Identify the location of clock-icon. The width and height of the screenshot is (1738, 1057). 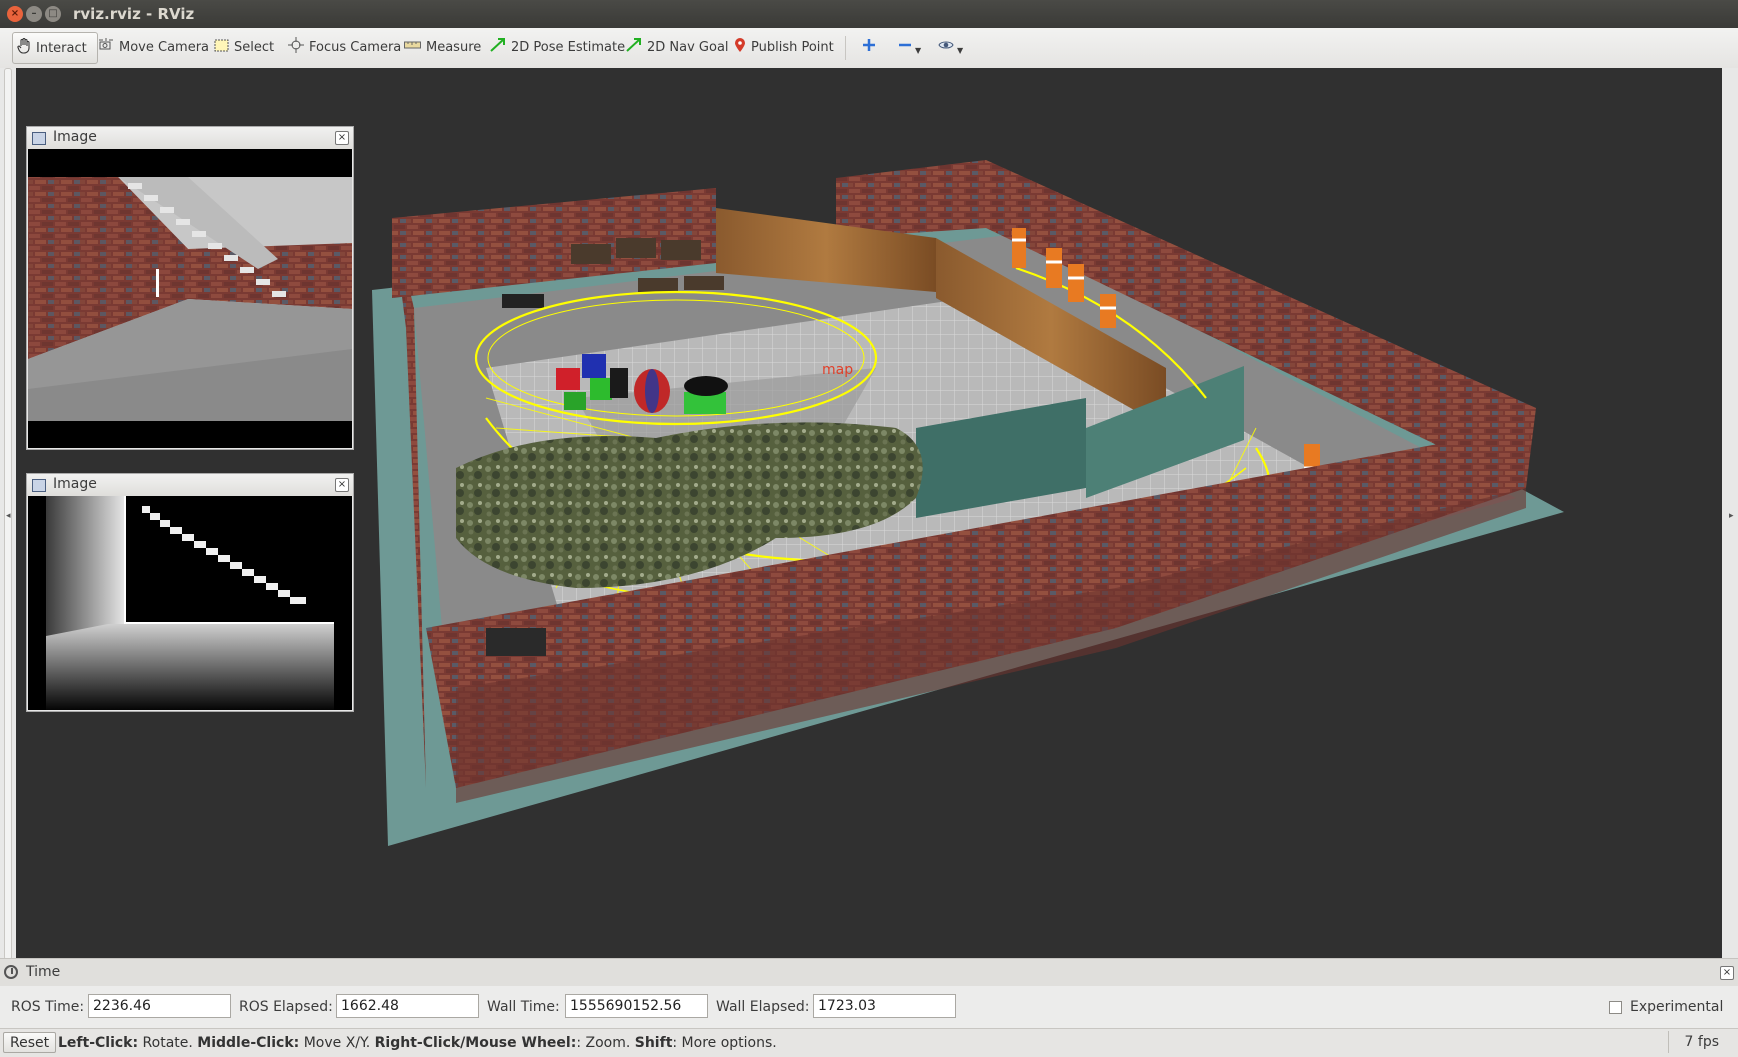
(11, 972).